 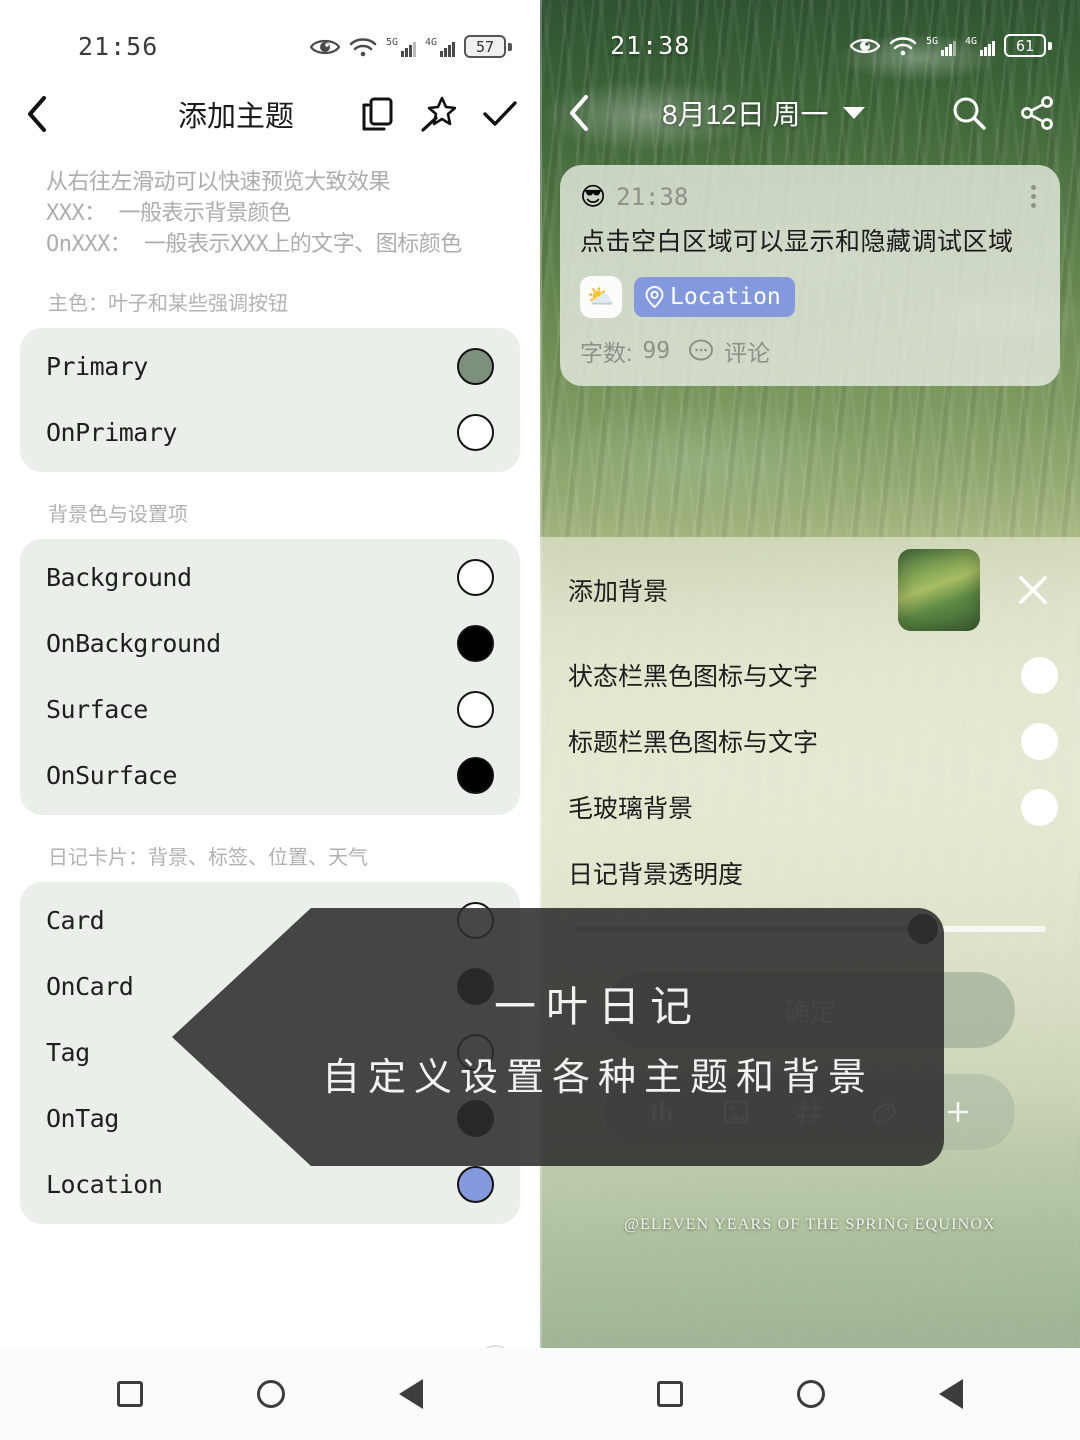 What do you see at coordinates (1033, 590) in the screenshot?
I see `close-icon` at bounding box center [1033, 590].